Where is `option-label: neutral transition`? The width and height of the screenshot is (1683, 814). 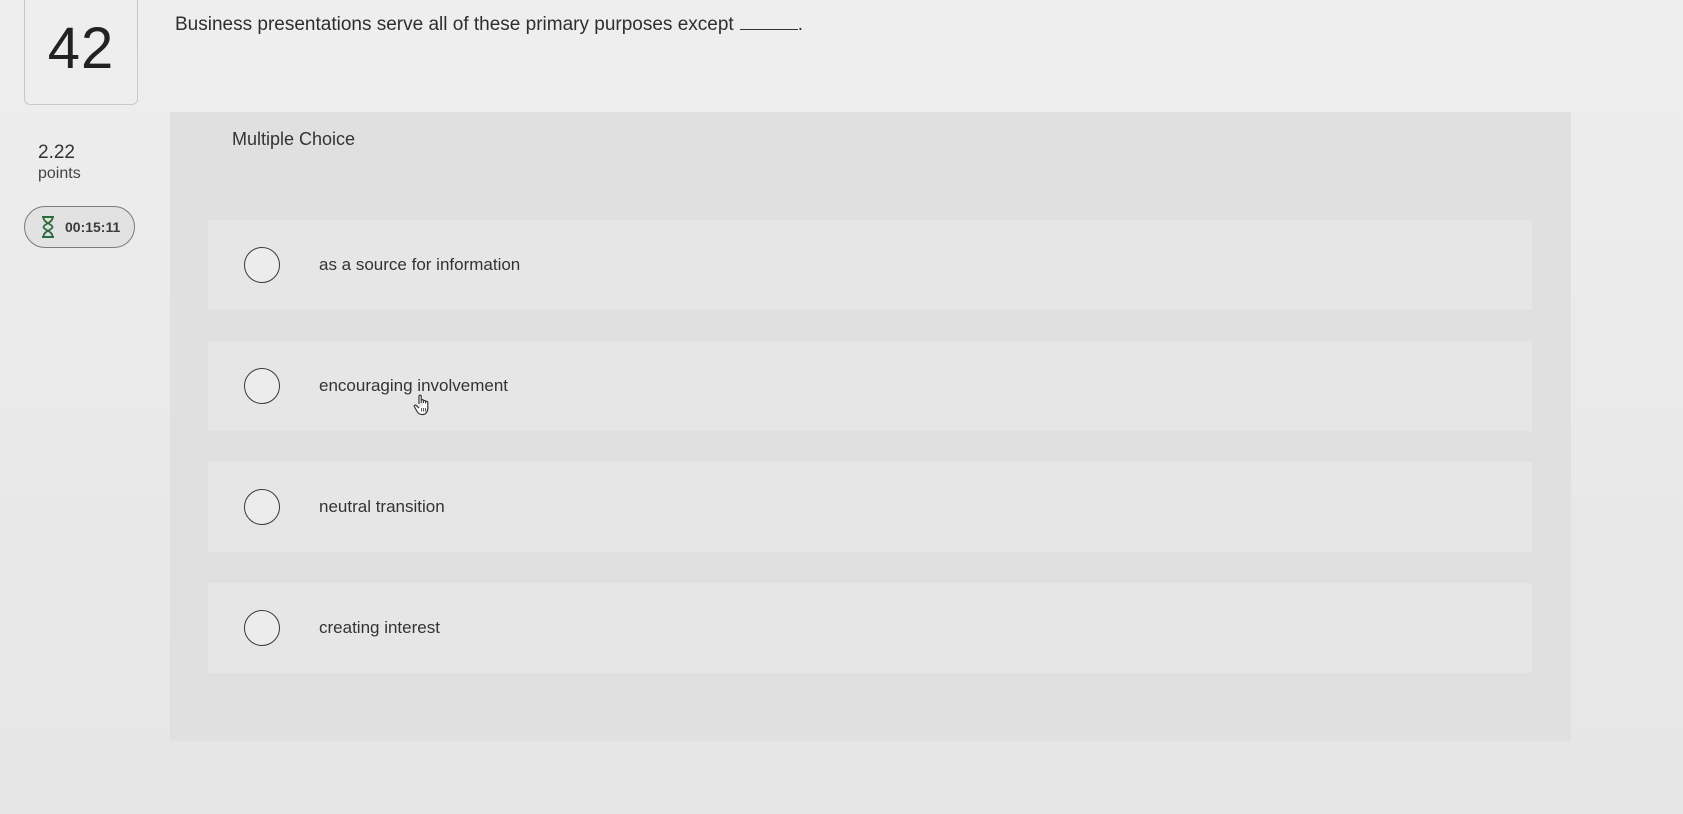
option-label: neutral transition is located at coordinates (382, 506).